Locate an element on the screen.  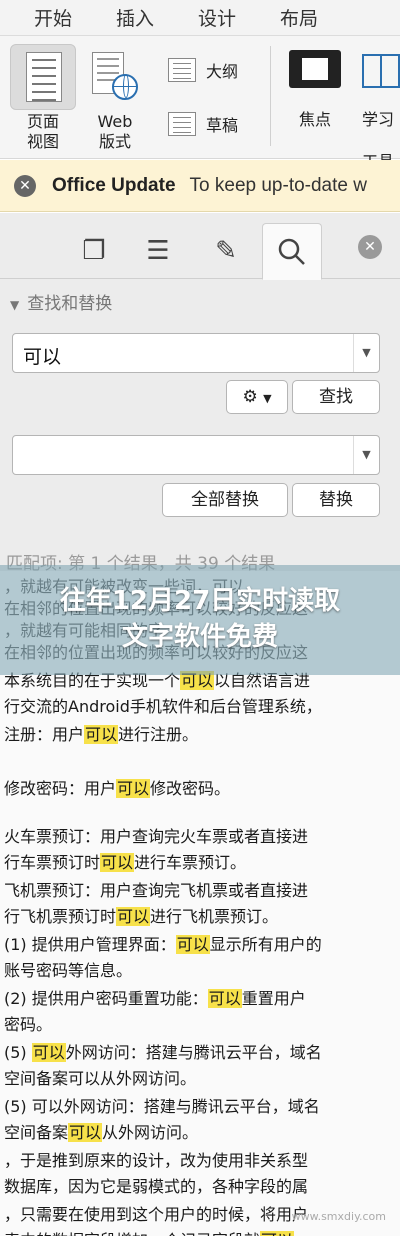
draft-icon is located at coordinates (182, 124).